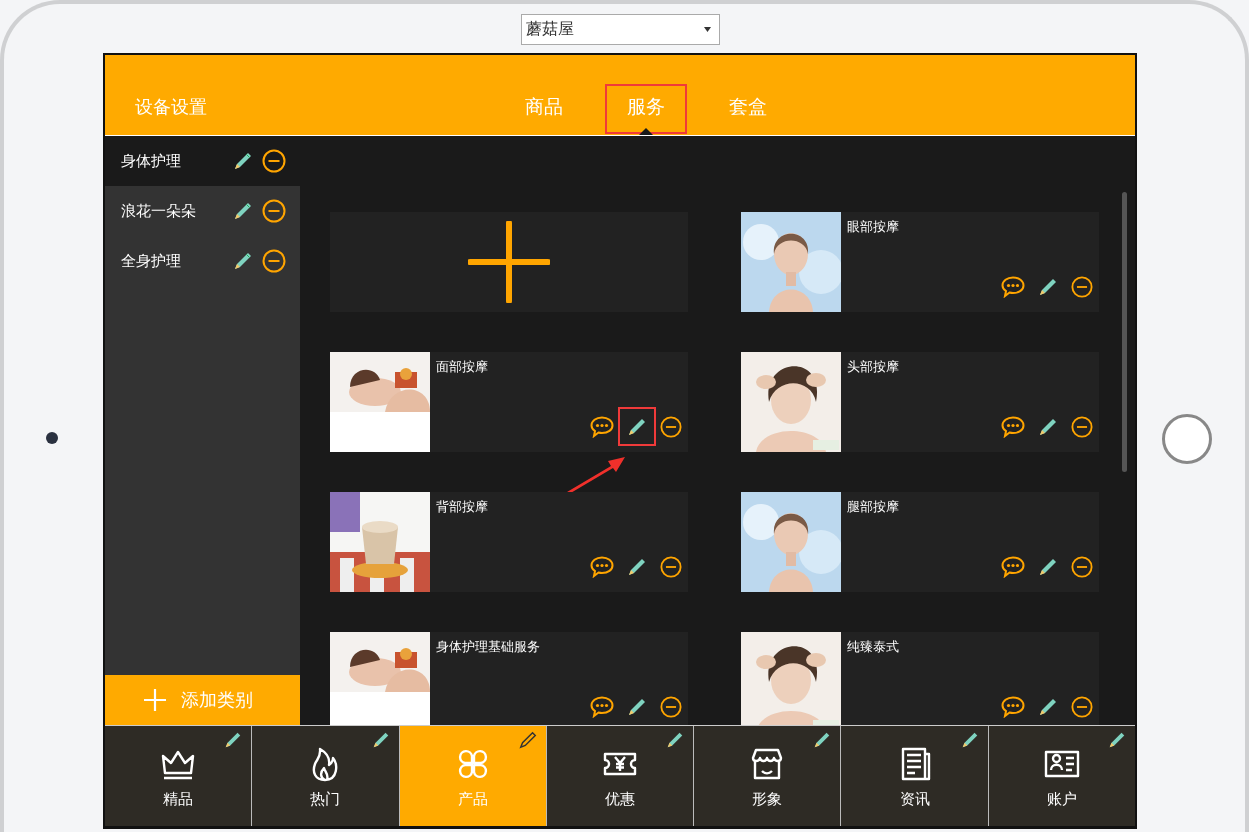  I want to click on add-service-card, so click(509, 262).